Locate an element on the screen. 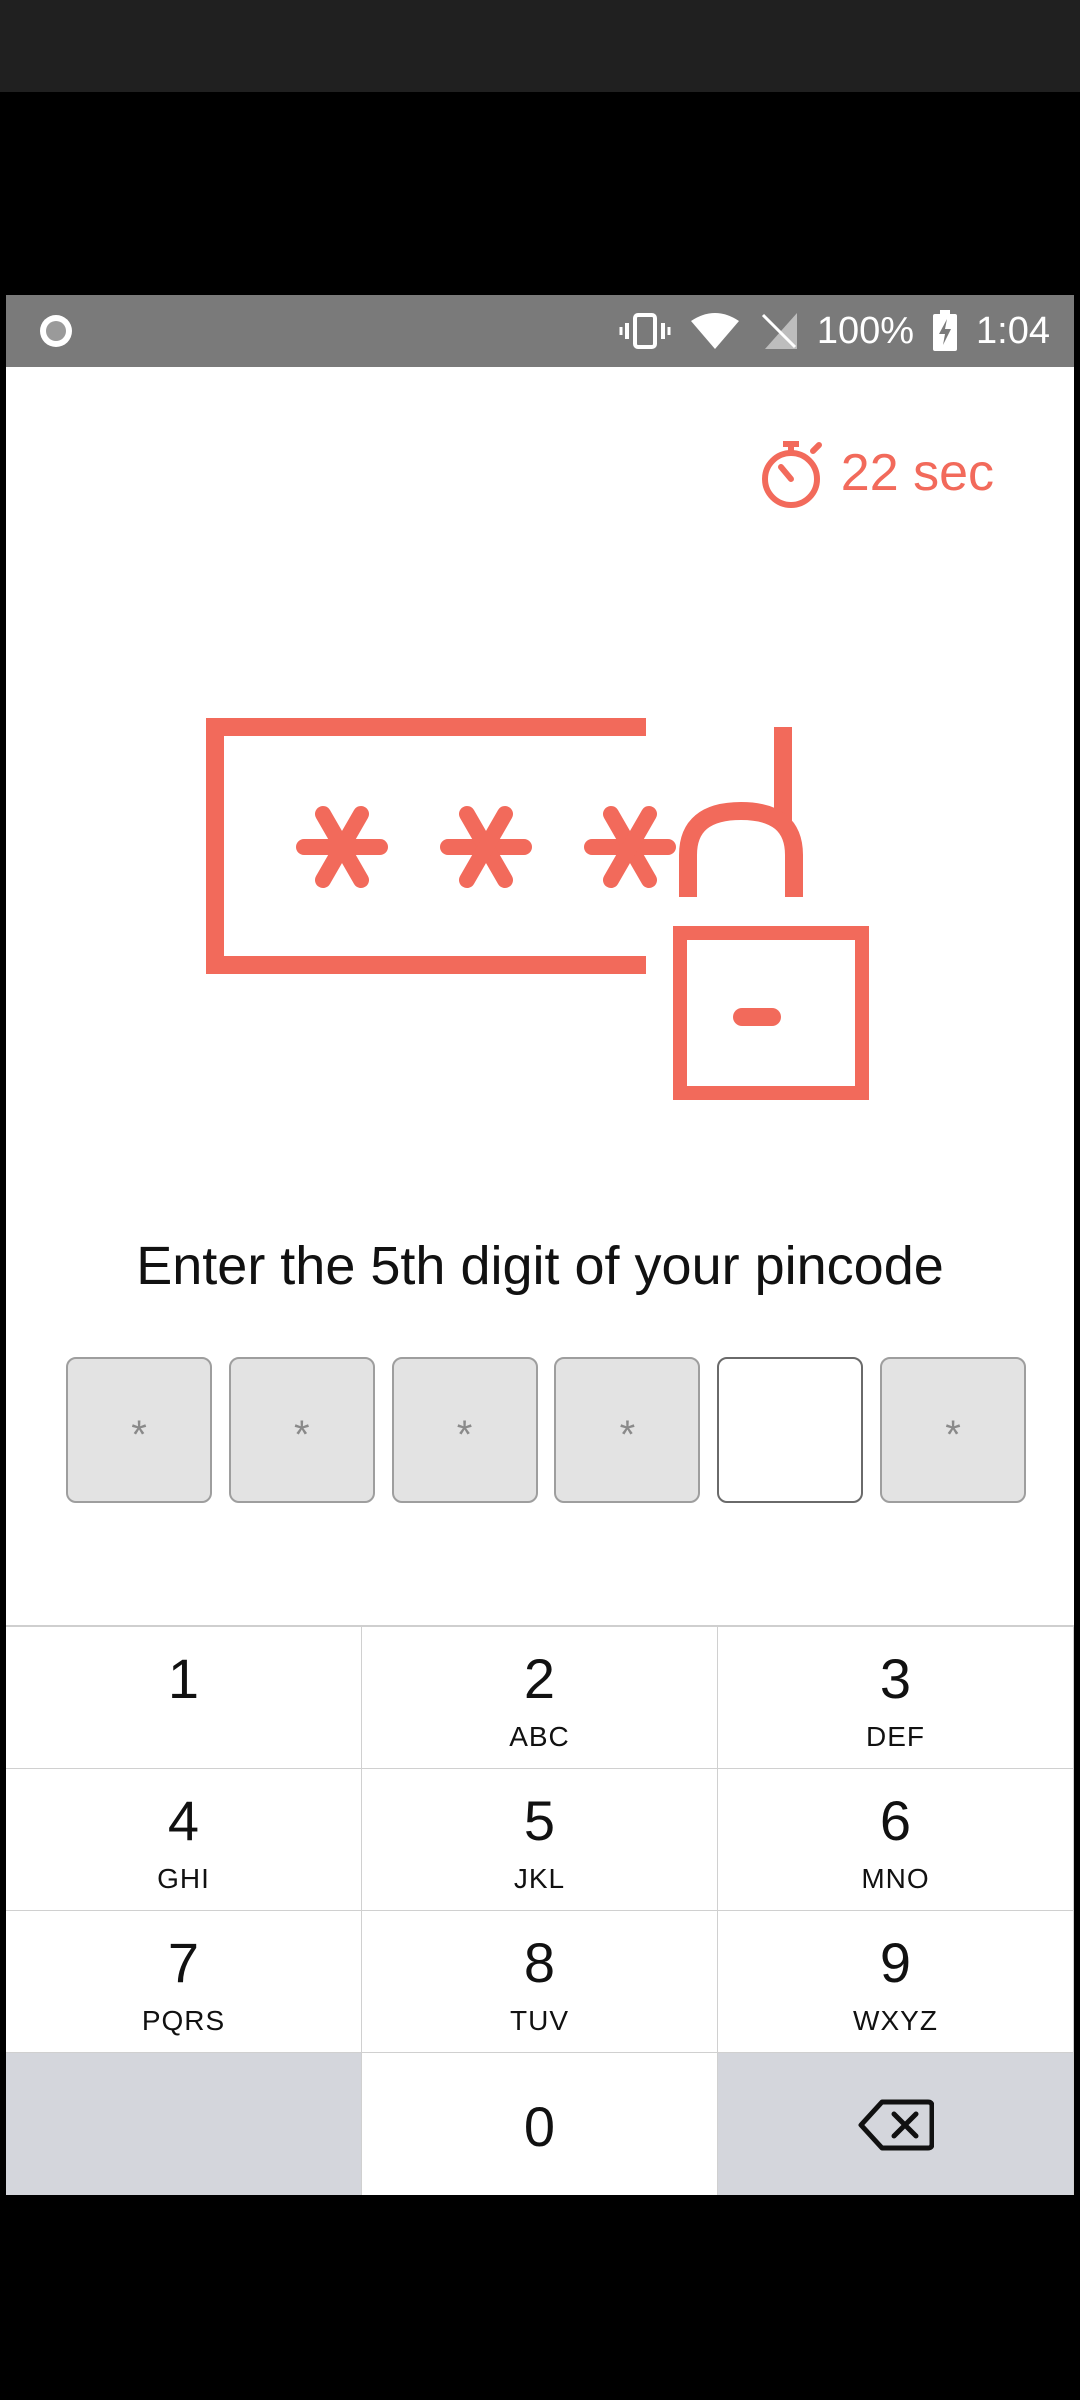  key-digit: 0 is located at coordinates (539, 2126).